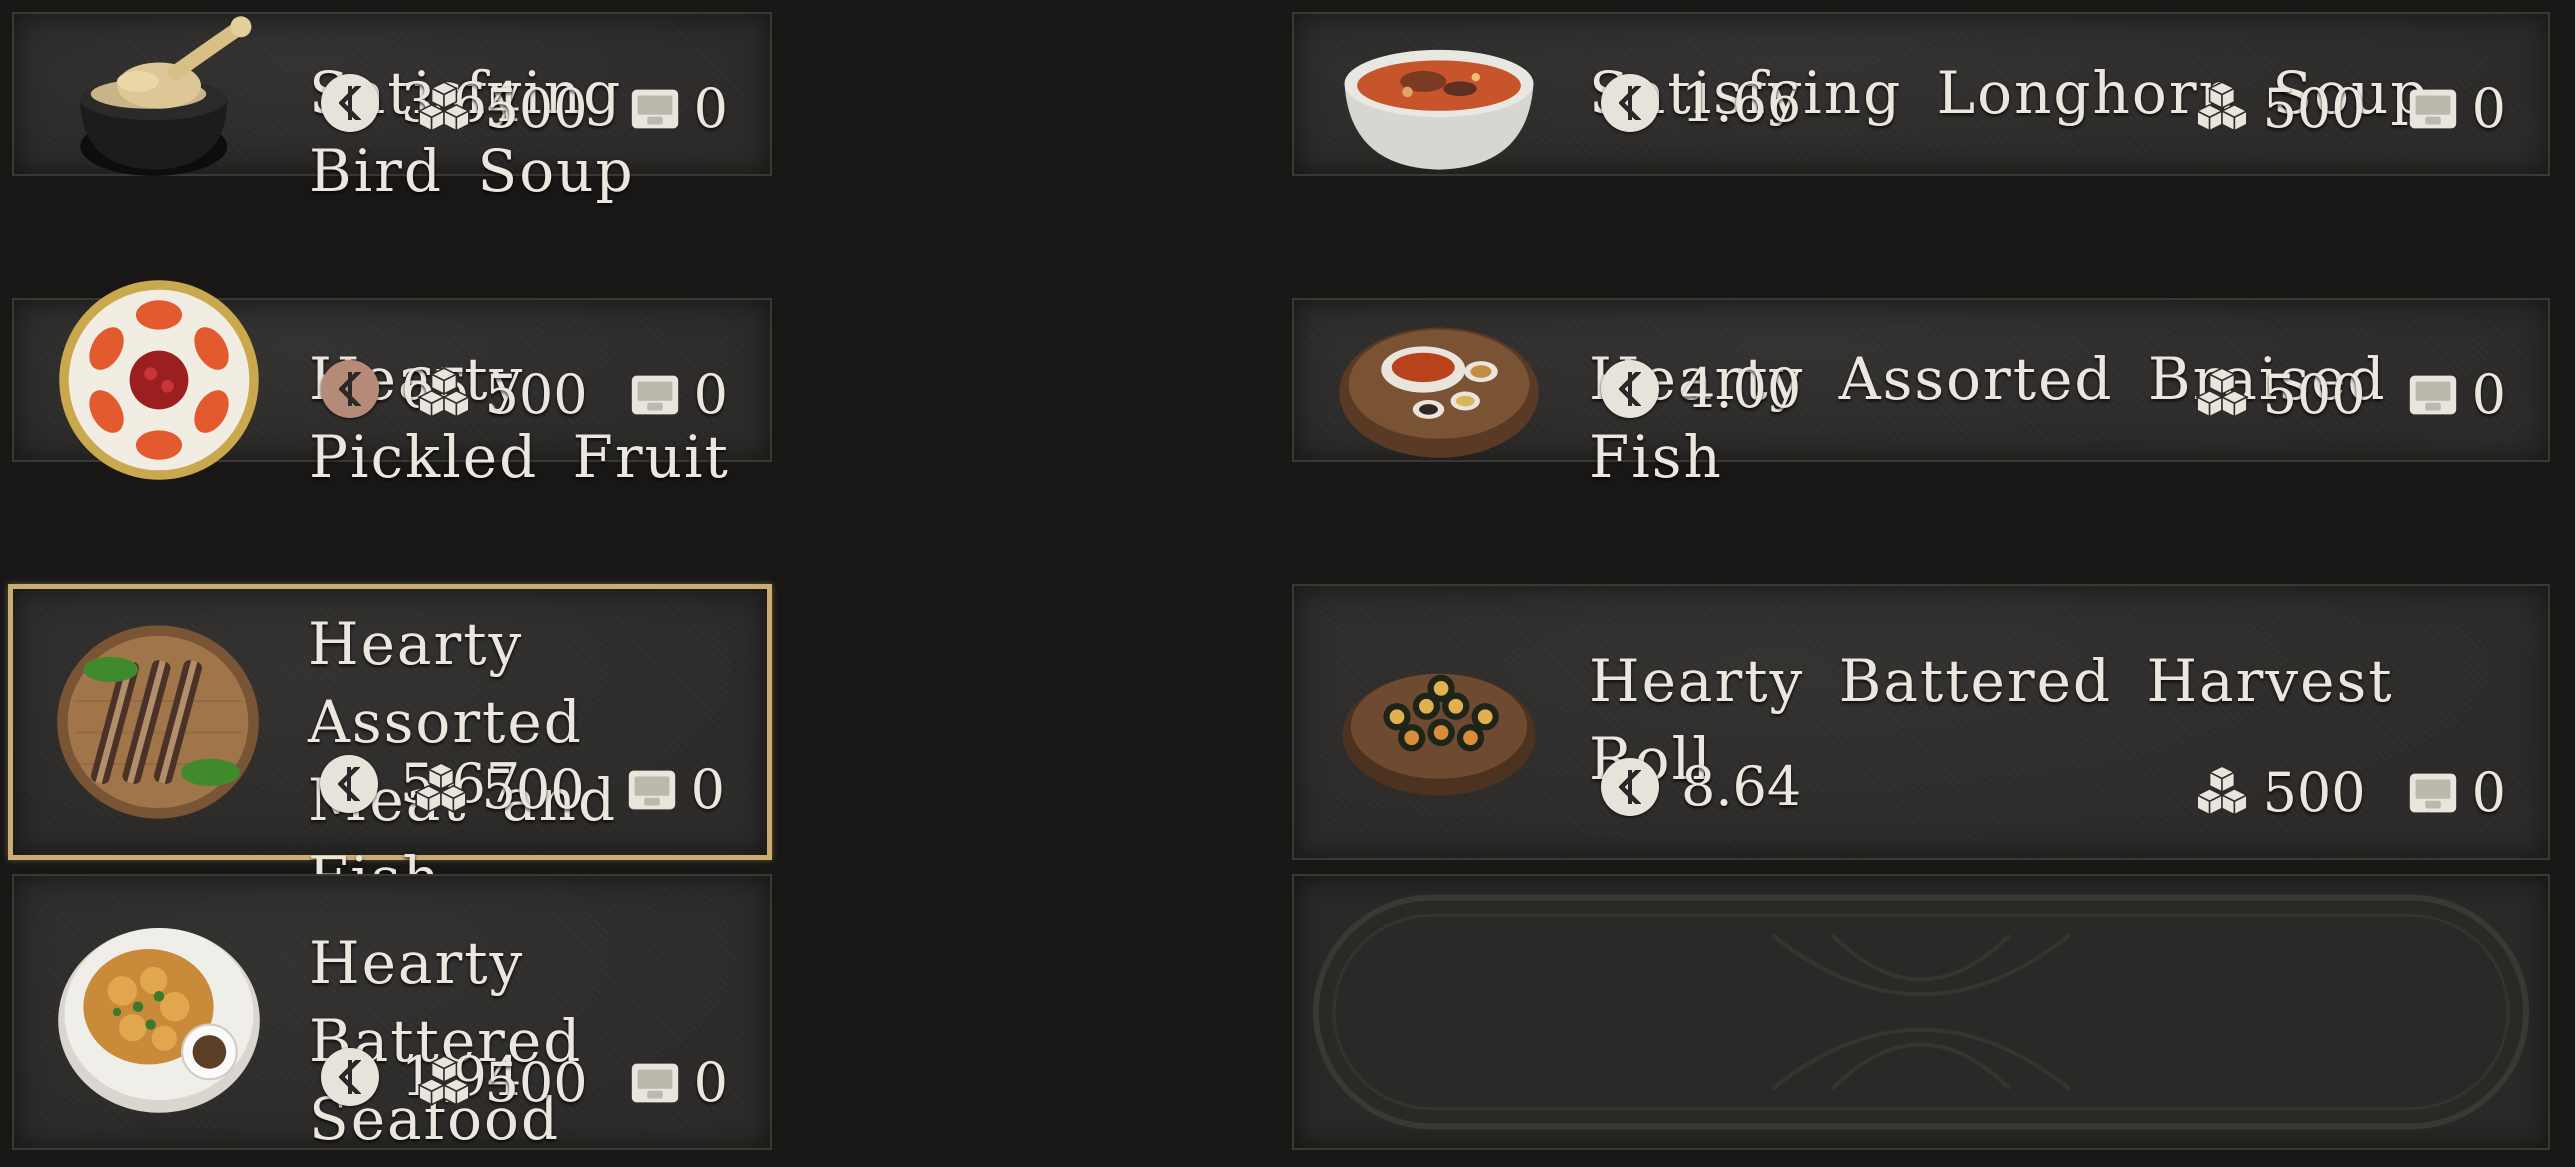 This screenshot has width=2575, height=1167. What do you see at coordinates (159, 1012) in the screenshot?
I see `battered-seafood-plate-icon` at bounding box center [159, 1012].